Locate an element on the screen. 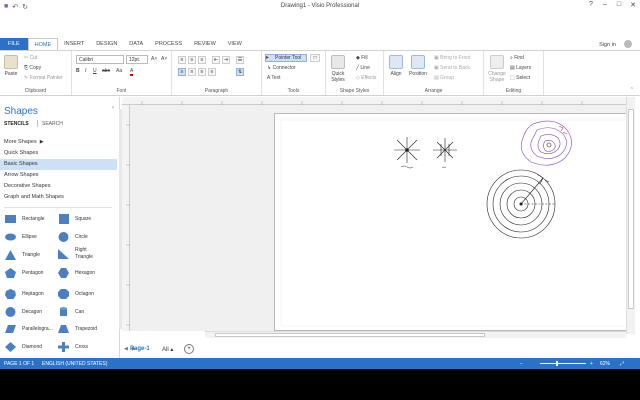 The height and width of the screenshot is (400, 640). align-bottom-icon: ≡ is located at coordinates (202, 60).